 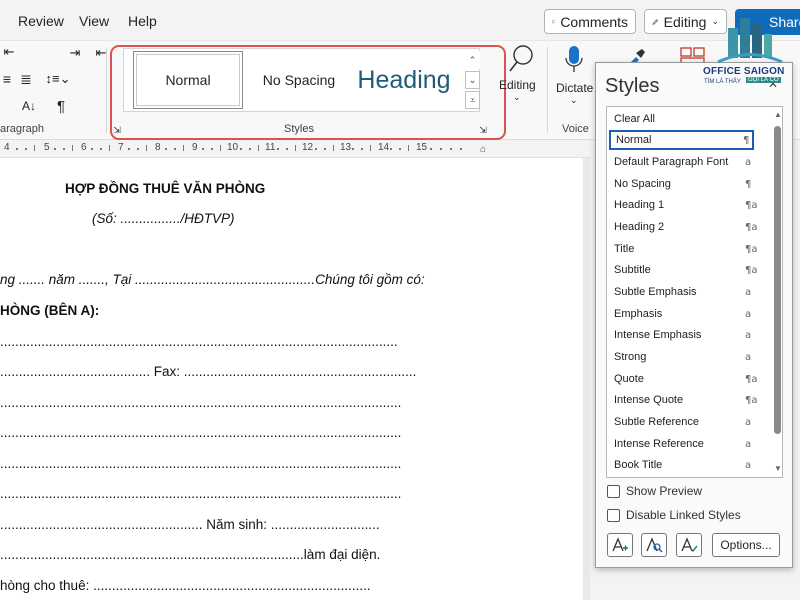 I want to click on new-style-icon, so click(x=620, y=544).